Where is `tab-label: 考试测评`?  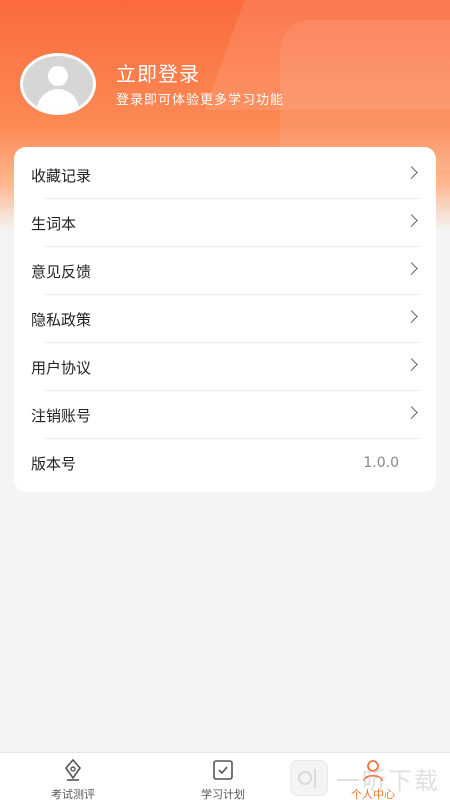
tab-label: 考试测评 is located at coordinates (73, 794).